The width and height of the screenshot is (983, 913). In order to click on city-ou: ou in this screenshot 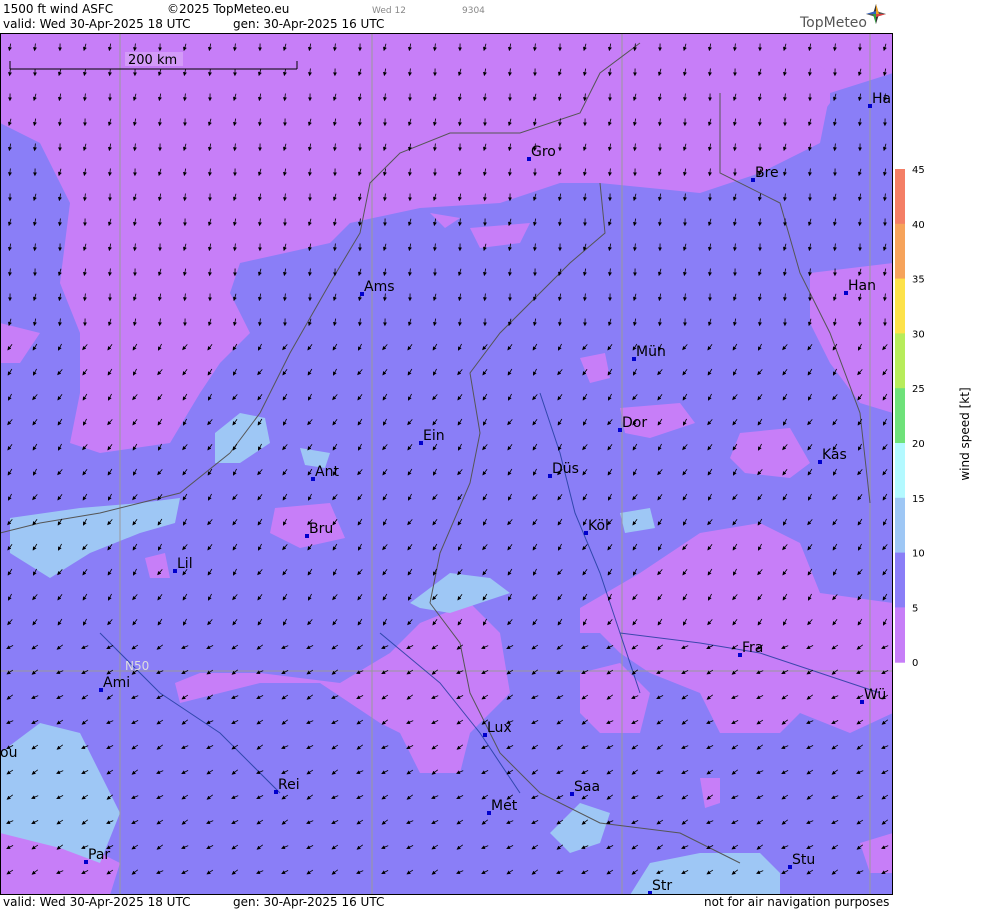, I will do `click(8, 753)`.